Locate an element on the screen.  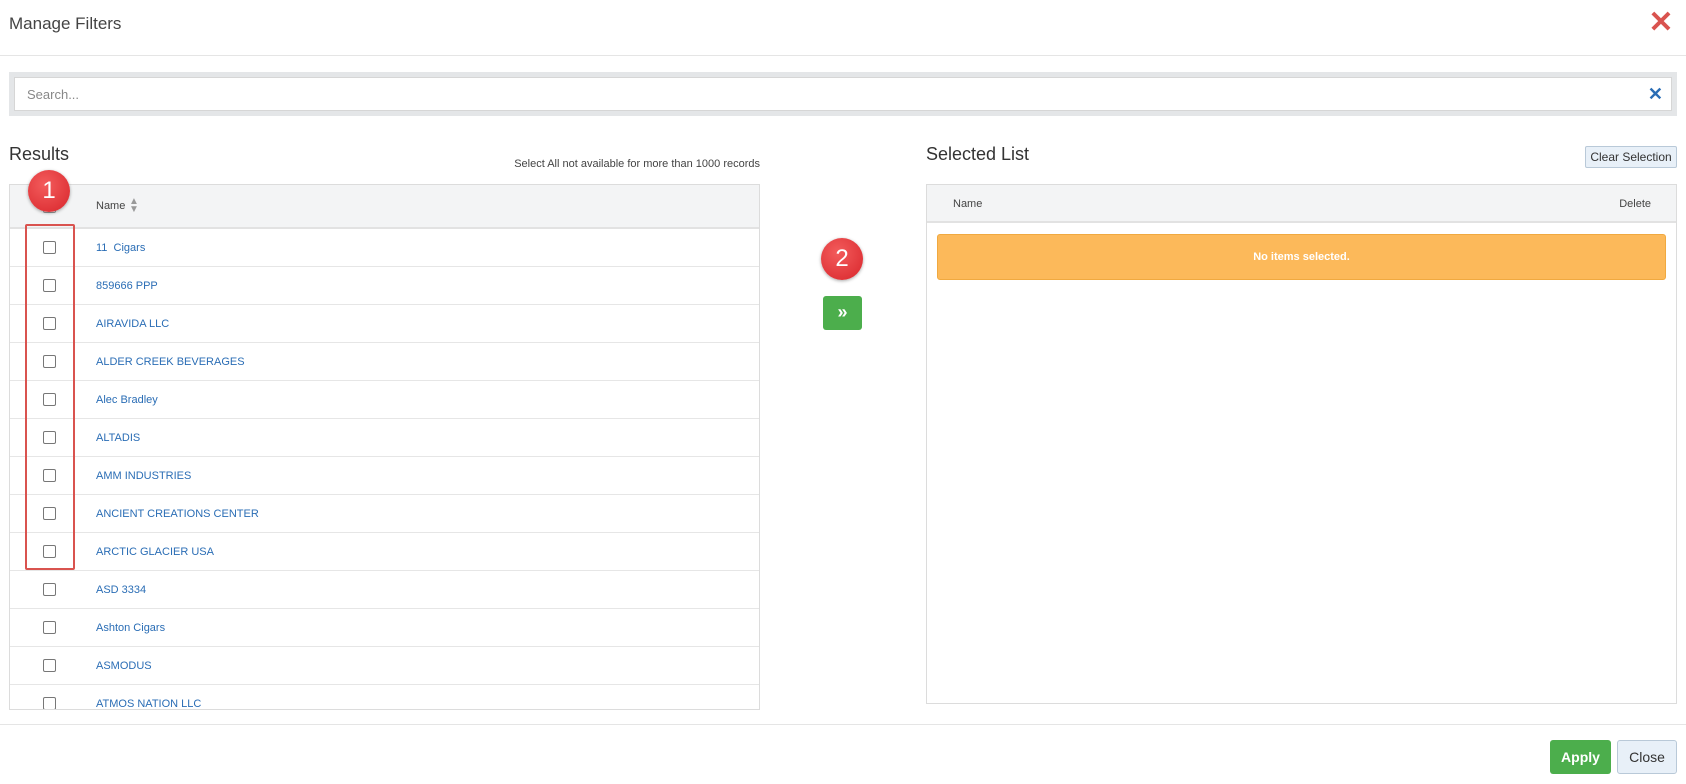
row-name-link: AIRAVIDA LLC is located at coordinates (132, 324).